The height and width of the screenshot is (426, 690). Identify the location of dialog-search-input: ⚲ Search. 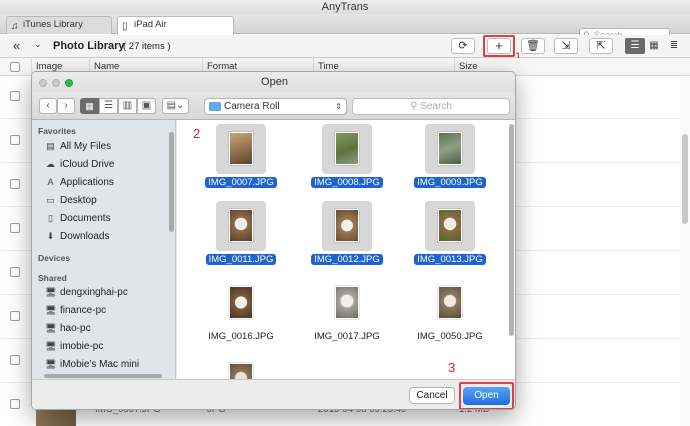
(431, 106).